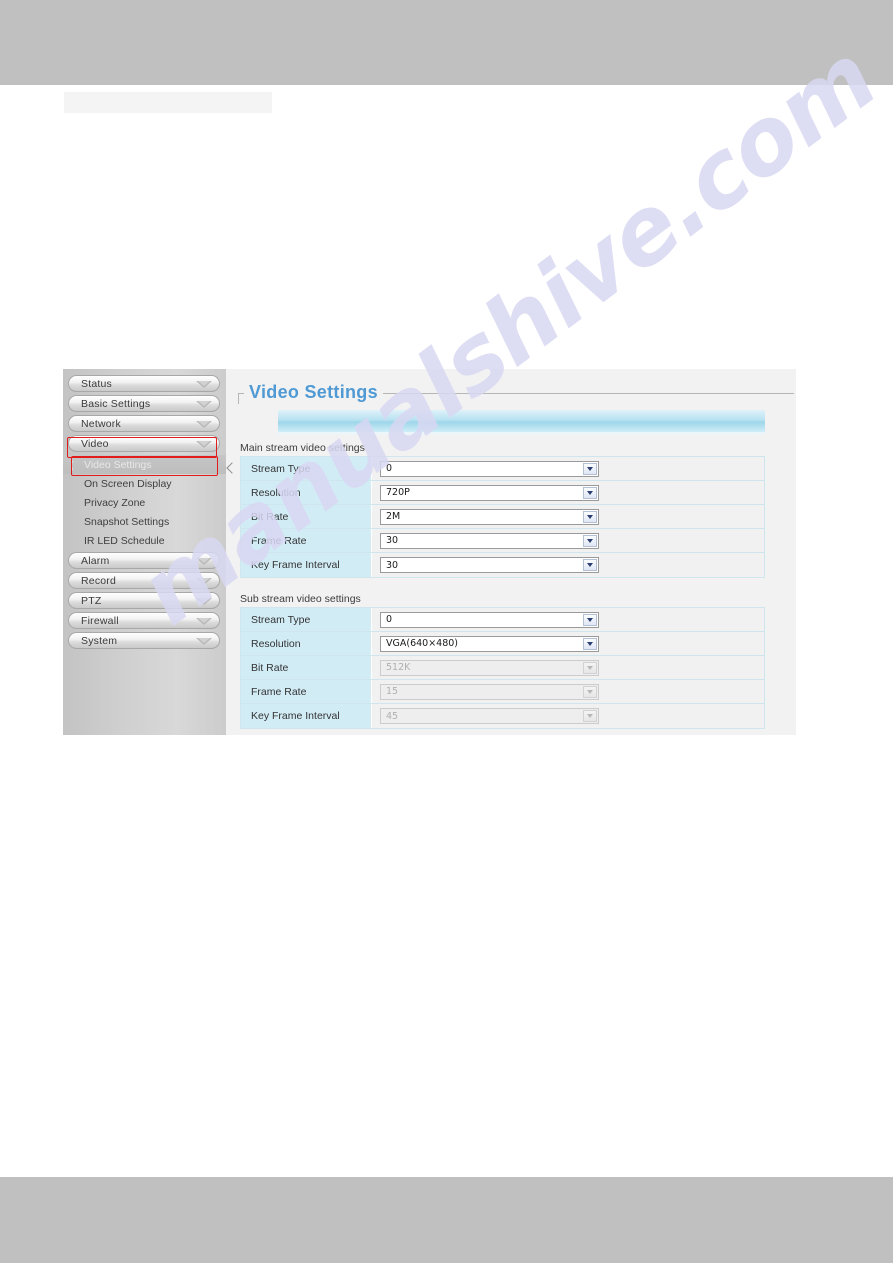 The image size is (893, 1263). What do you see at coordinates (118, 464) in the screenshot?
I see `sidebar-item-label: Video Settings` at bounding box center [118, 464].